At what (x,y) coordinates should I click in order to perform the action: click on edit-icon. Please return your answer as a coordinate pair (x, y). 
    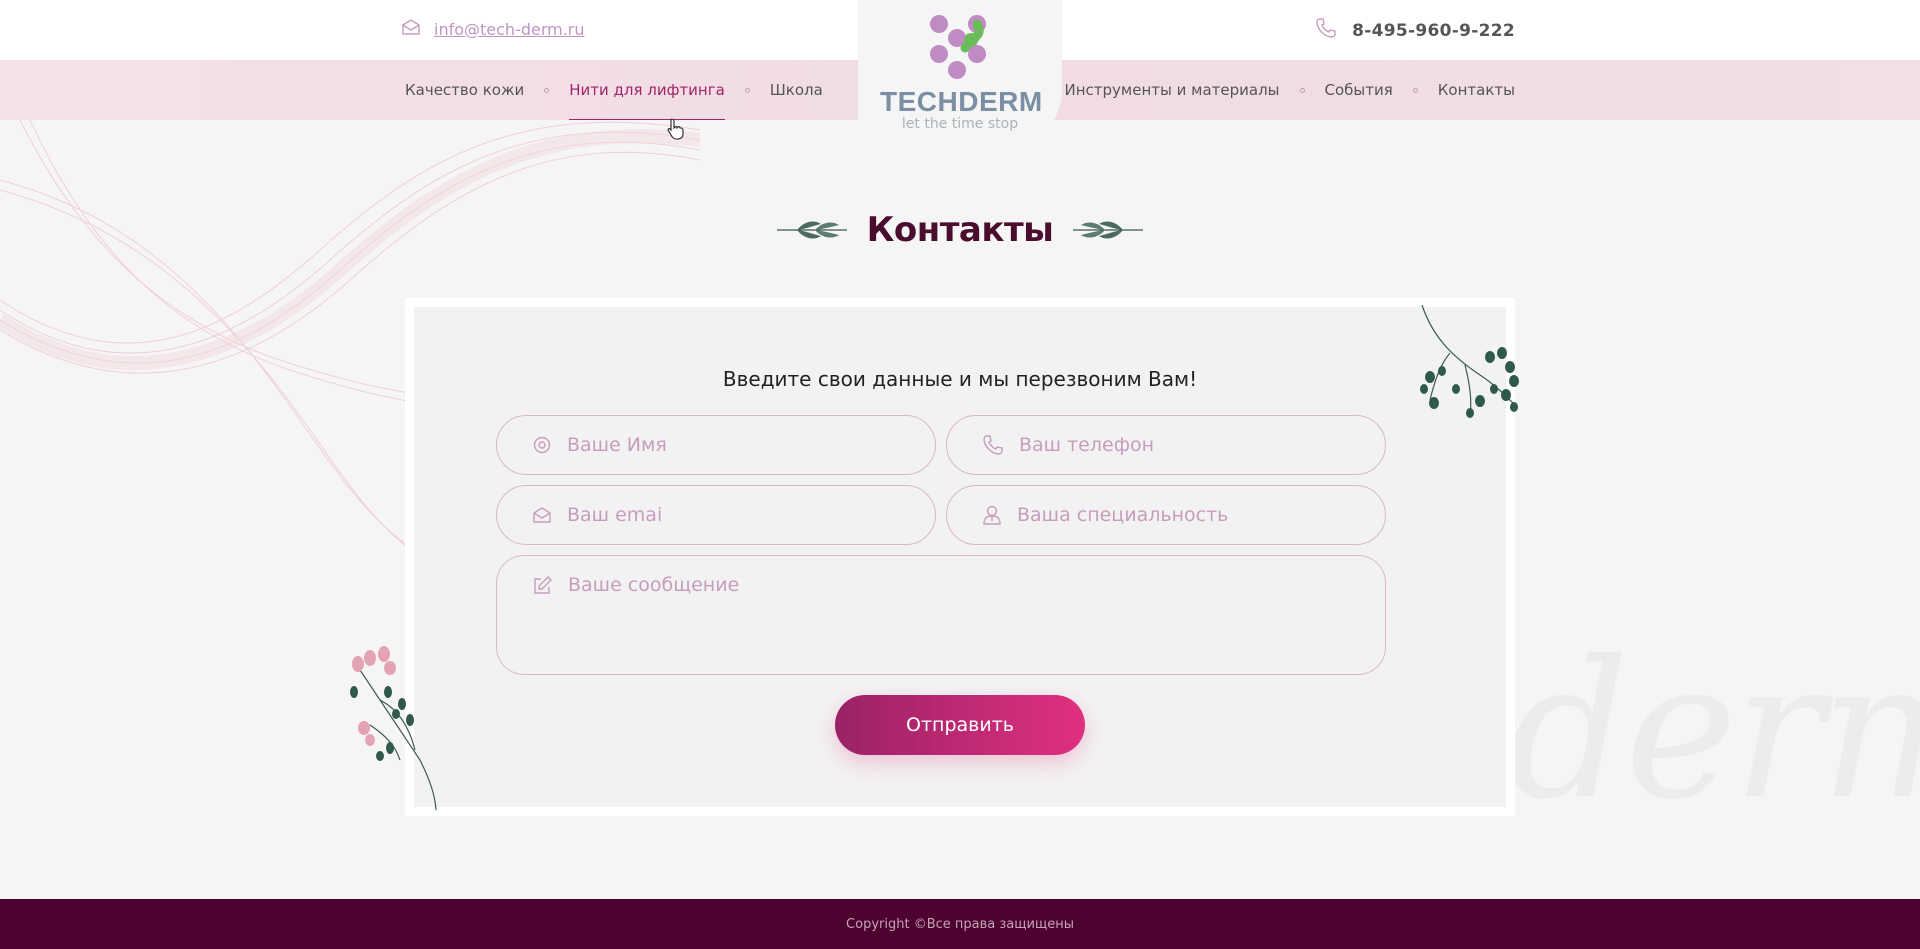
    Looking at the image, I should click on (542, 585).